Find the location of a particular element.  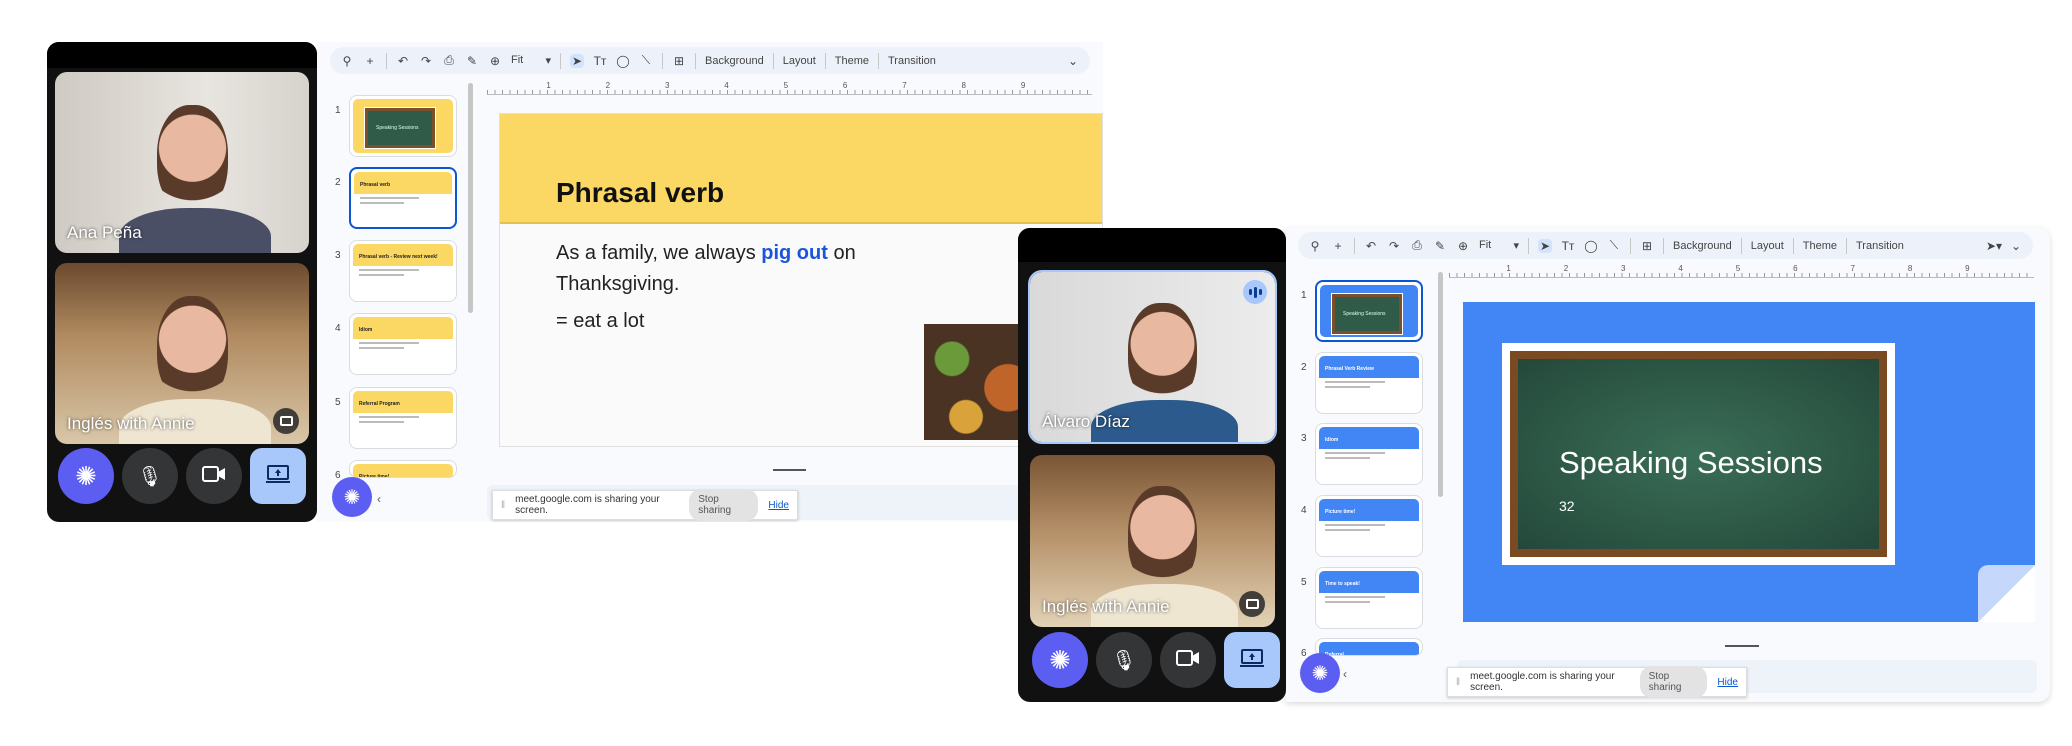

thumbnail-title: Time to speak! is located at coordinates (1342, 584).